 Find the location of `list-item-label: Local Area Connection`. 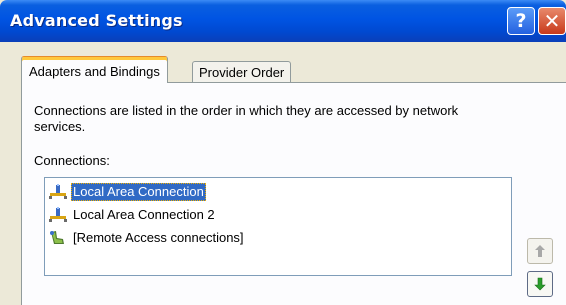

list-item-label: Local Area Connection is located at coordinates (138, 191).